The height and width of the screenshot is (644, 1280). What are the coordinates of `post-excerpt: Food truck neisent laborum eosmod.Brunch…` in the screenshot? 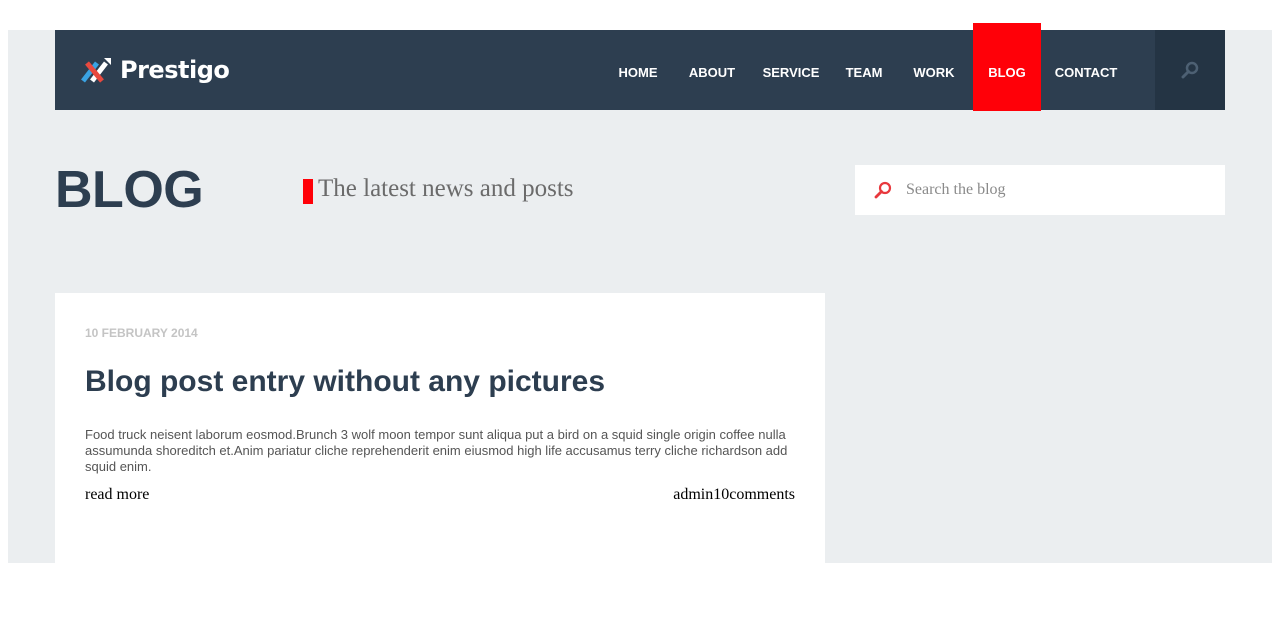 It's located at (436, 450).